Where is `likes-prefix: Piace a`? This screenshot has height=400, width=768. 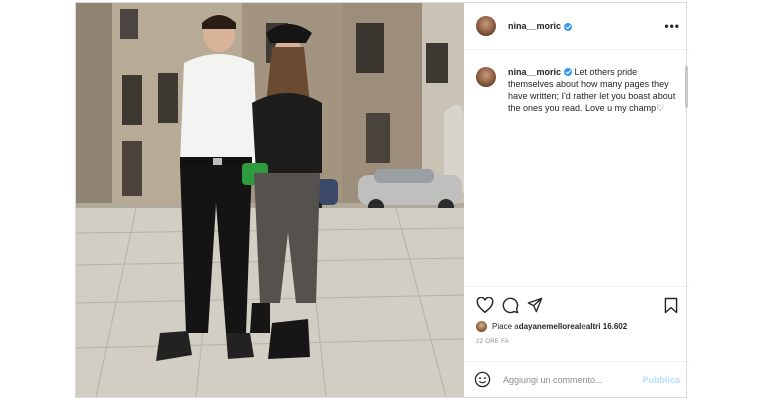 likes-prefix: Piace a is located at coordinates (505, 326).